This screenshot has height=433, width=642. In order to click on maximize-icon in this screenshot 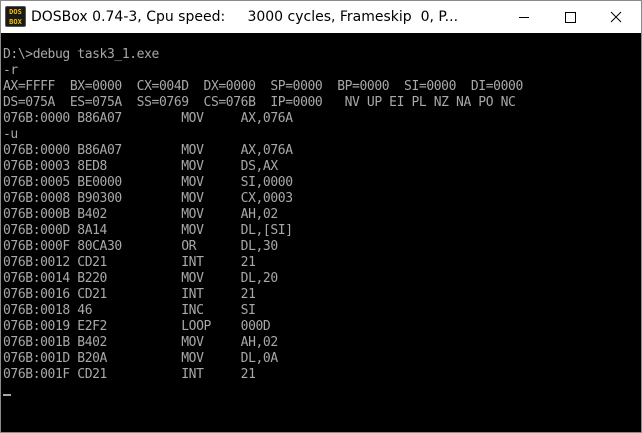, I will do `click(570, 17)`.